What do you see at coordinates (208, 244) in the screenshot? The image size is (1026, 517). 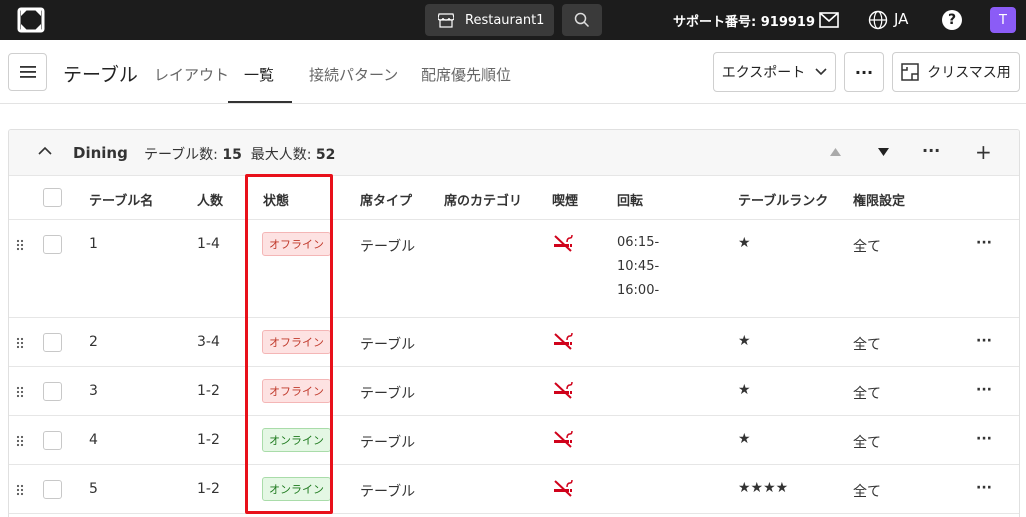 I see `people-range: 1-4` at bounding box center [208, 244].